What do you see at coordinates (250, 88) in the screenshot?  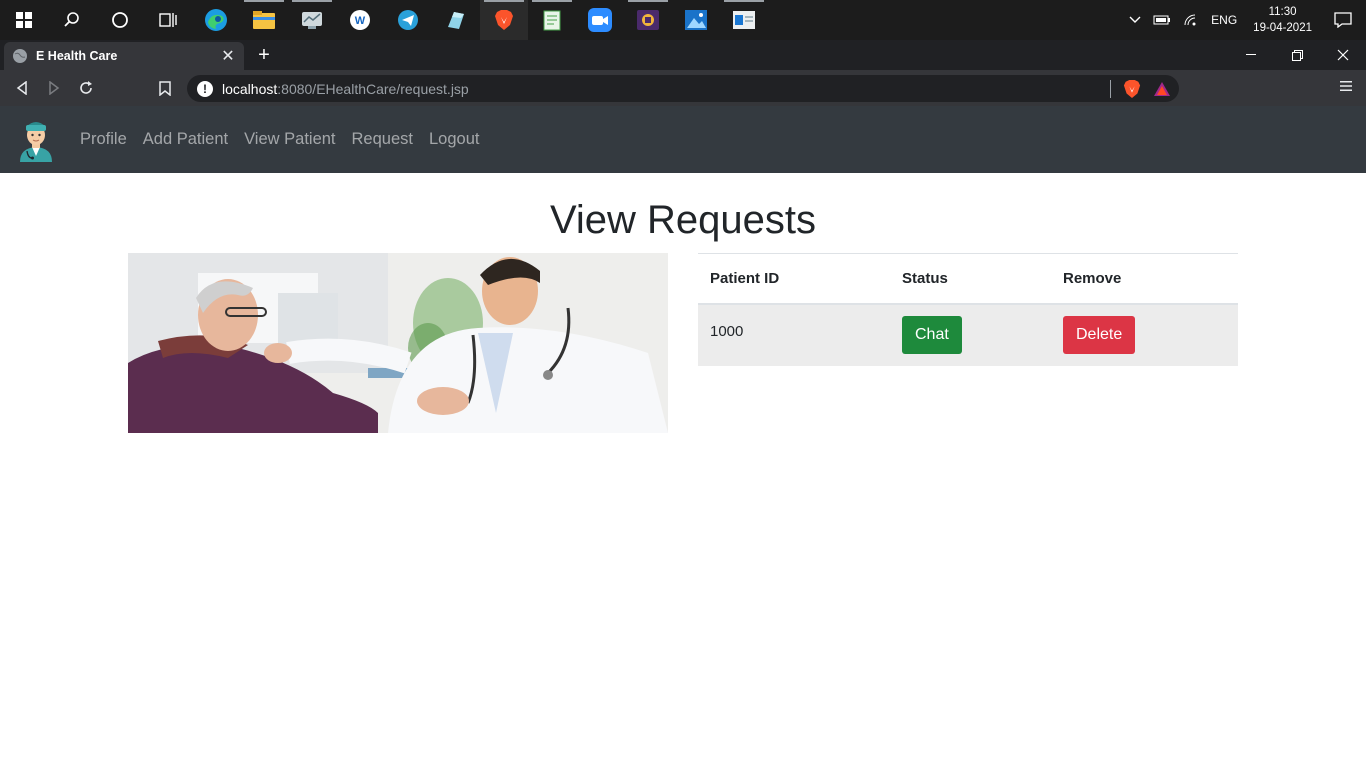 I see `url-host: localhost` at bounding box center [250, 88].